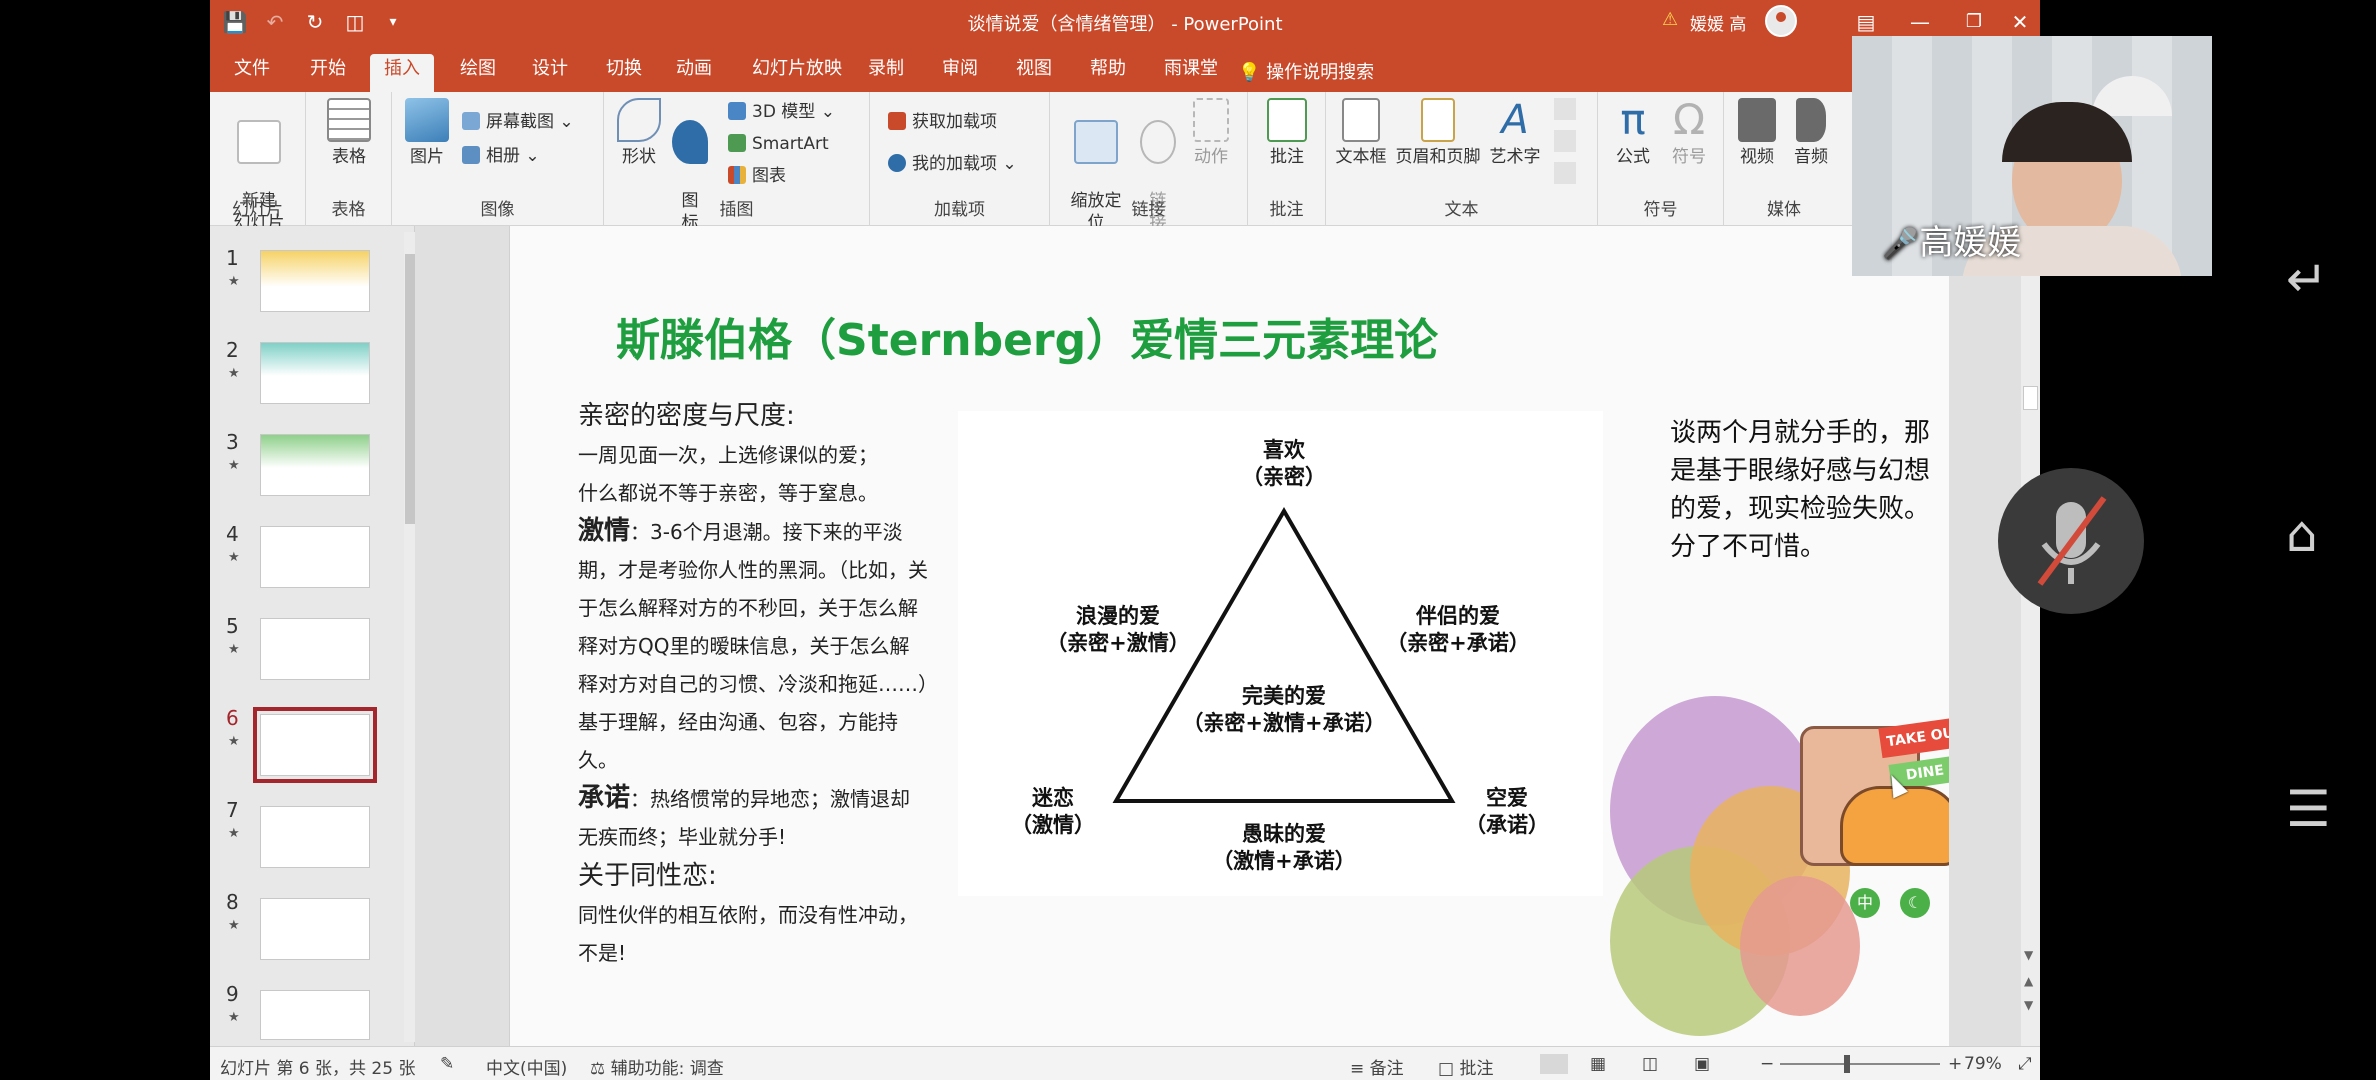  Describe the element at coordinates (2071, 541) in the screenshot. I see `mute-button` at that location.